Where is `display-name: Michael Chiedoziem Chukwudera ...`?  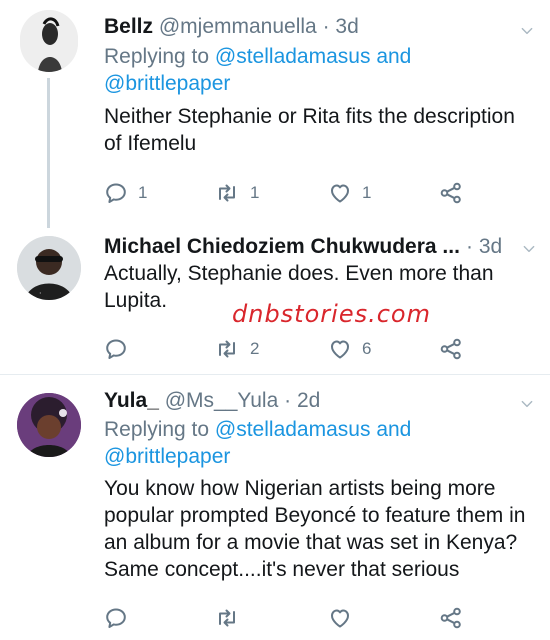
display-name: Michael Chiedoziem Chukwudera ... is located at coordinates (282, 246).